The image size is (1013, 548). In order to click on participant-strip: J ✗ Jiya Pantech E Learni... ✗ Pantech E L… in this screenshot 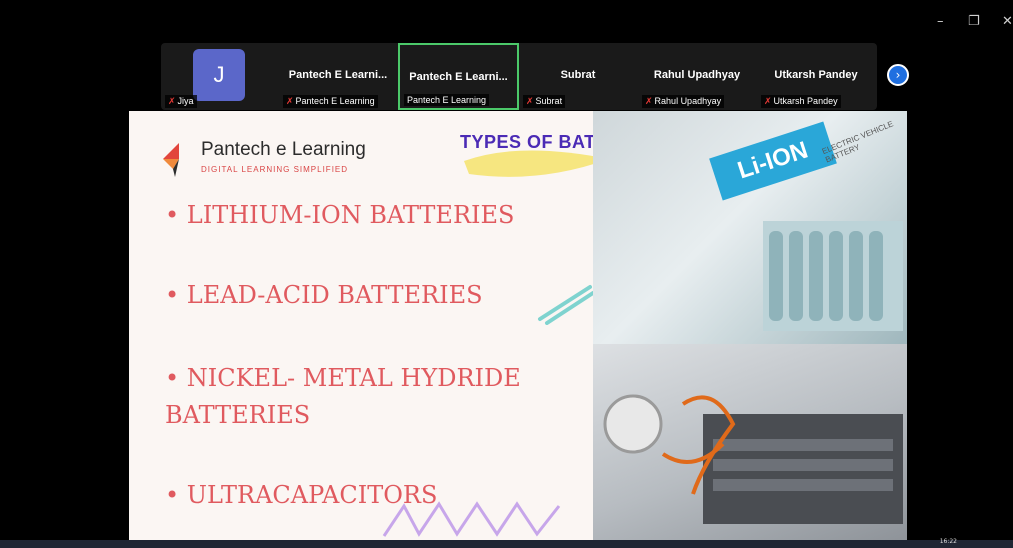, I will do `click(519, 76)`.